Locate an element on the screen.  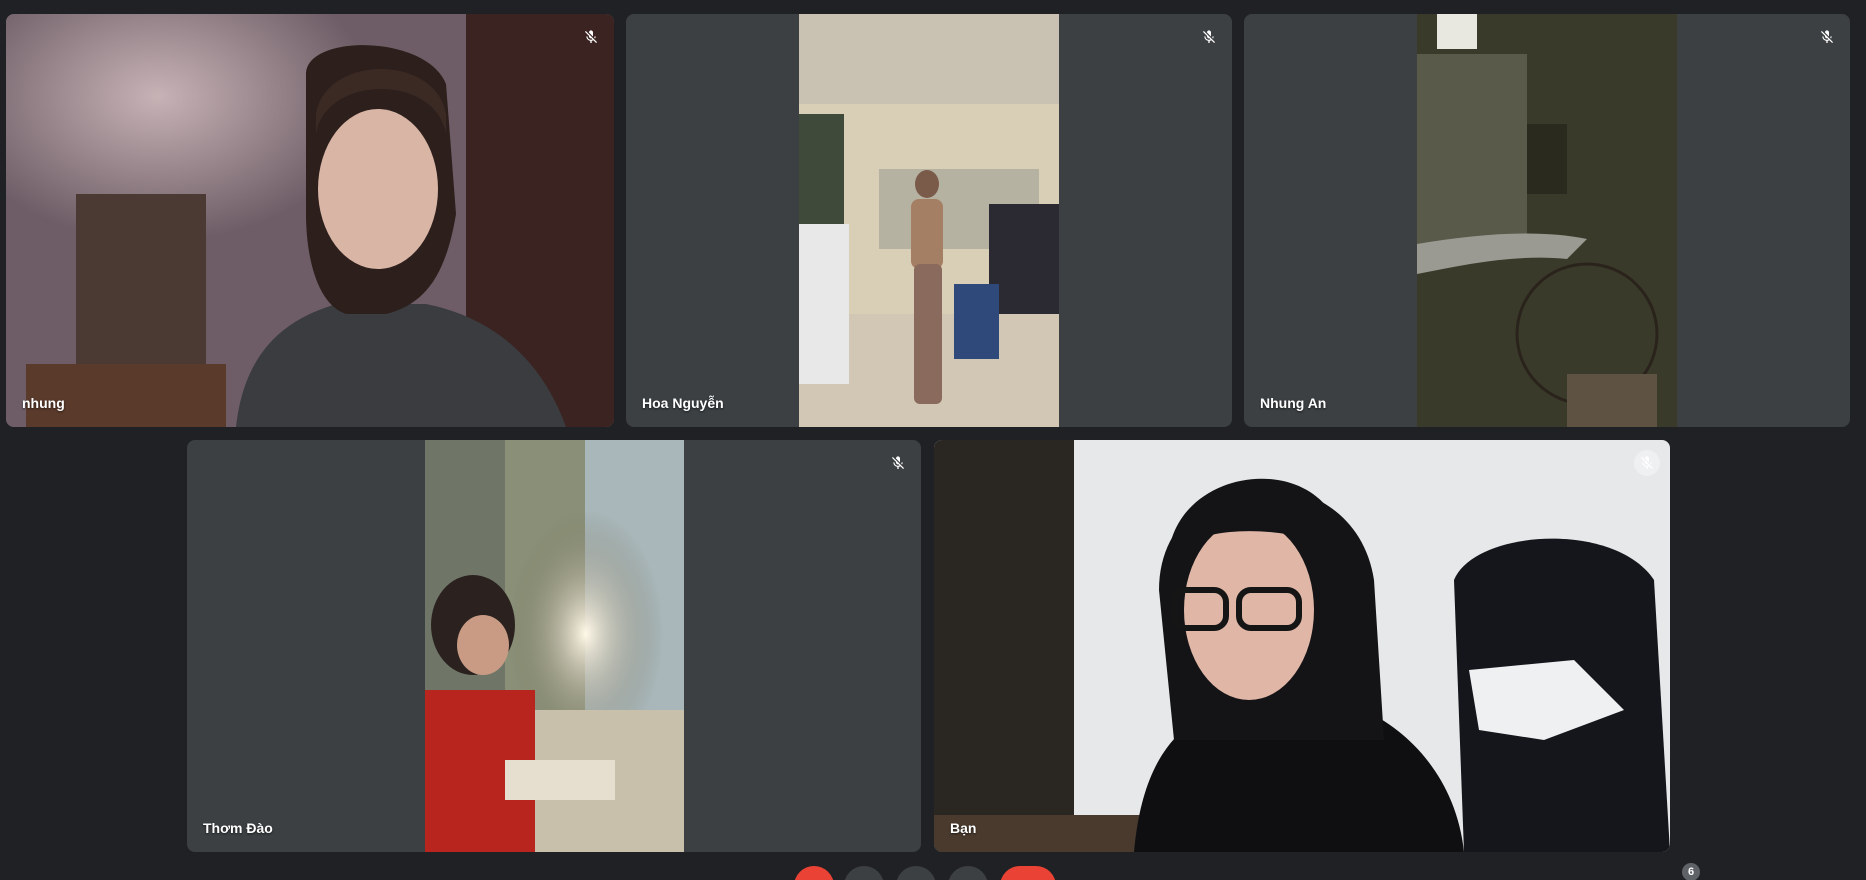
participant-name: Bạn is located at coordinates (963, 828).